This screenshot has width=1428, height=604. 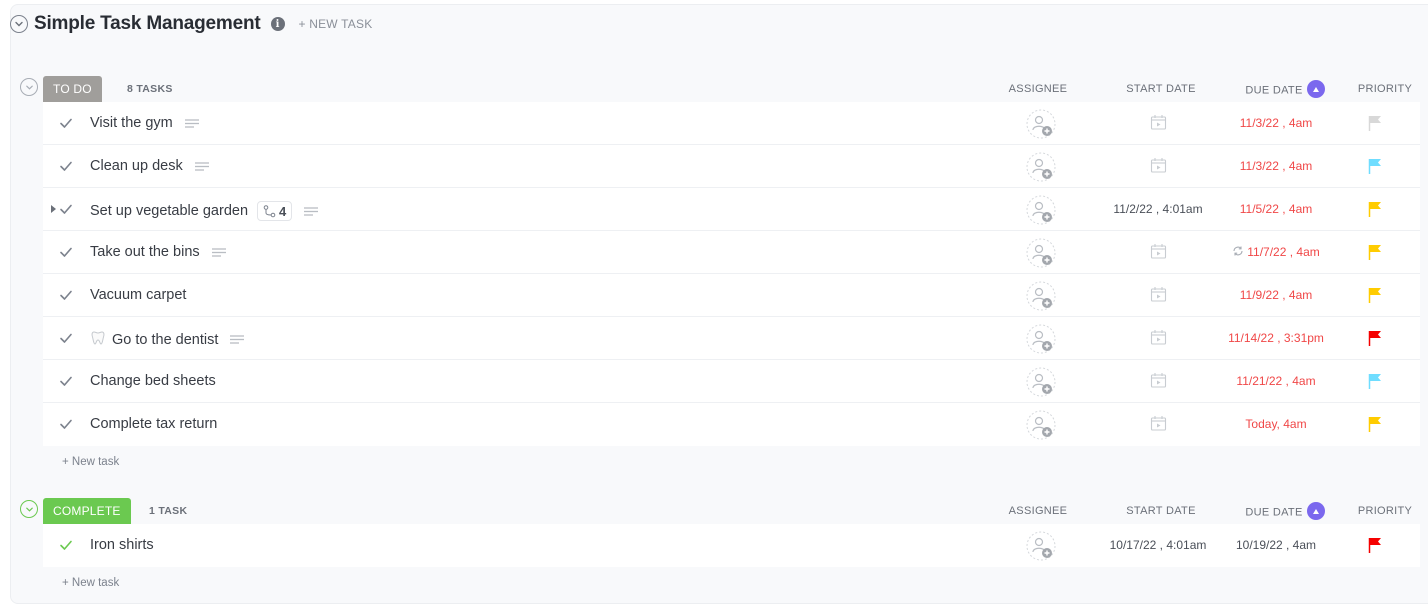 I want to click on task-name: Change bed sheets, so click(x=153, y=381).